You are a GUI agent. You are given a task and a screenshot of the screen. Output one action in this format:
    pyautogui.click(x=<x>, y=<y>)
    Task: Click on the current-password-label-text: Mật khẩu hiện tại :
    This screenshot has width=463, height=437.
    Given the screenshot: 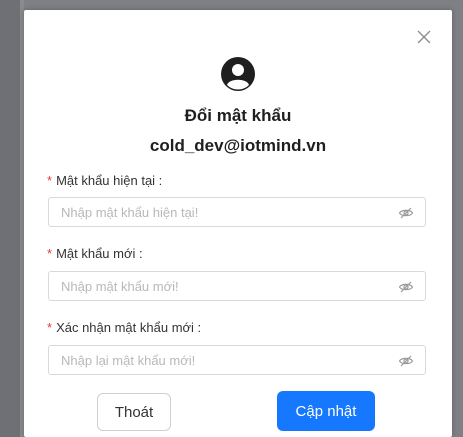 What is the action you would take?
    pyautogui.click(x=109, y=180)
    